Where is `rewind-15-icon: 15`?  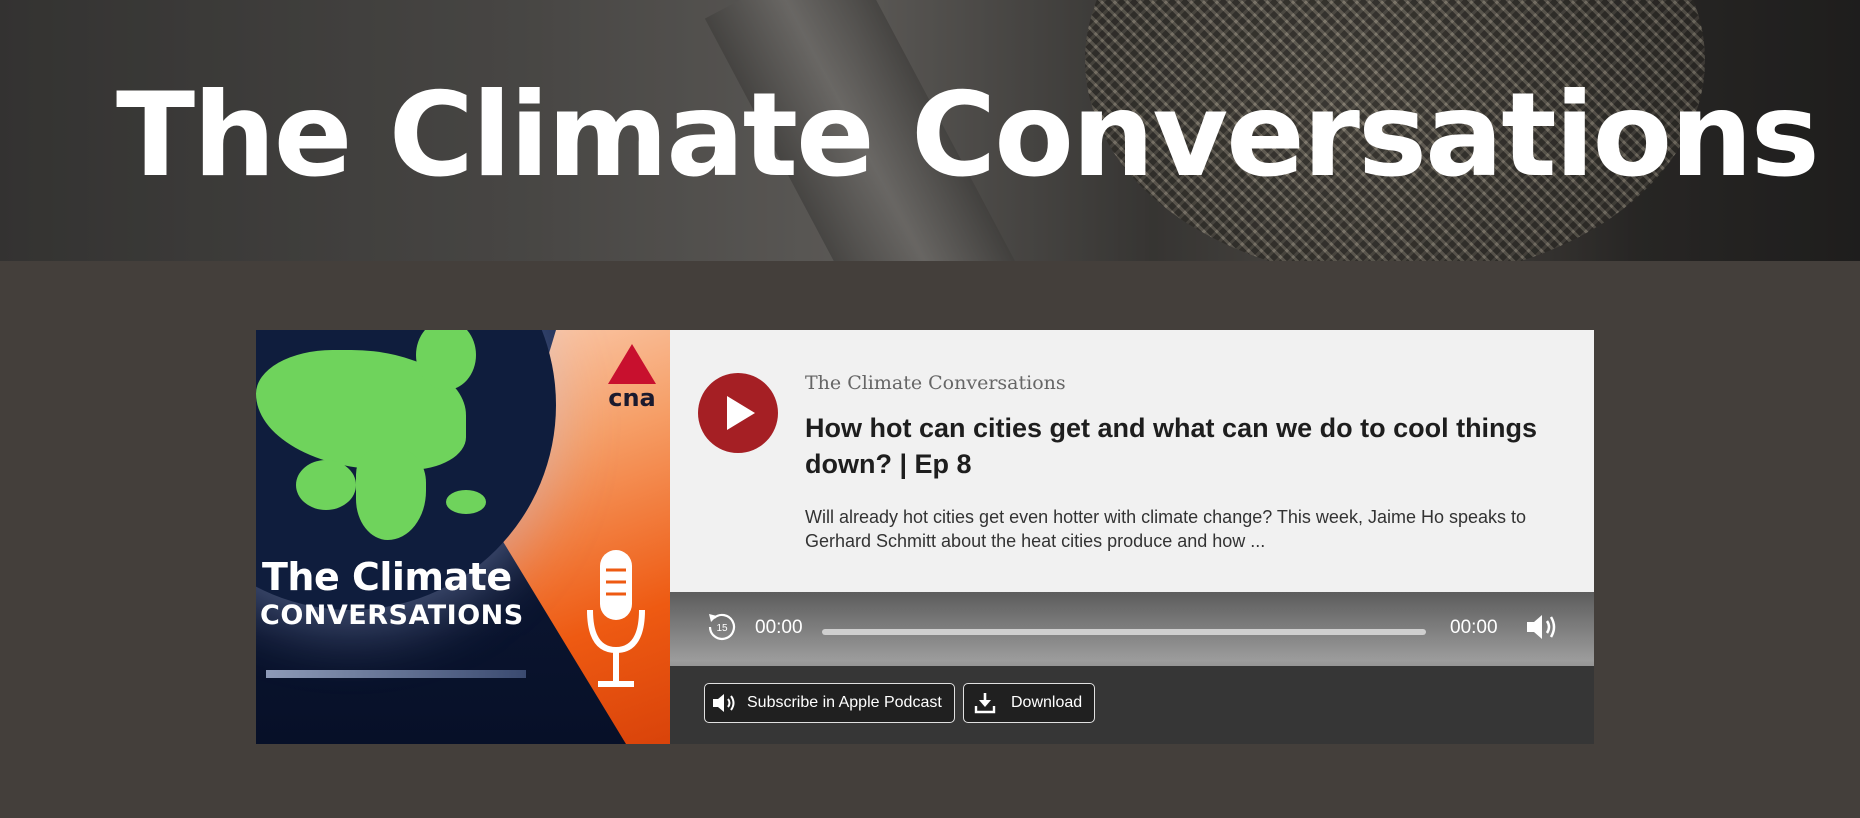 rewind-15-icon: 15 is located at coordinates (722, 627).